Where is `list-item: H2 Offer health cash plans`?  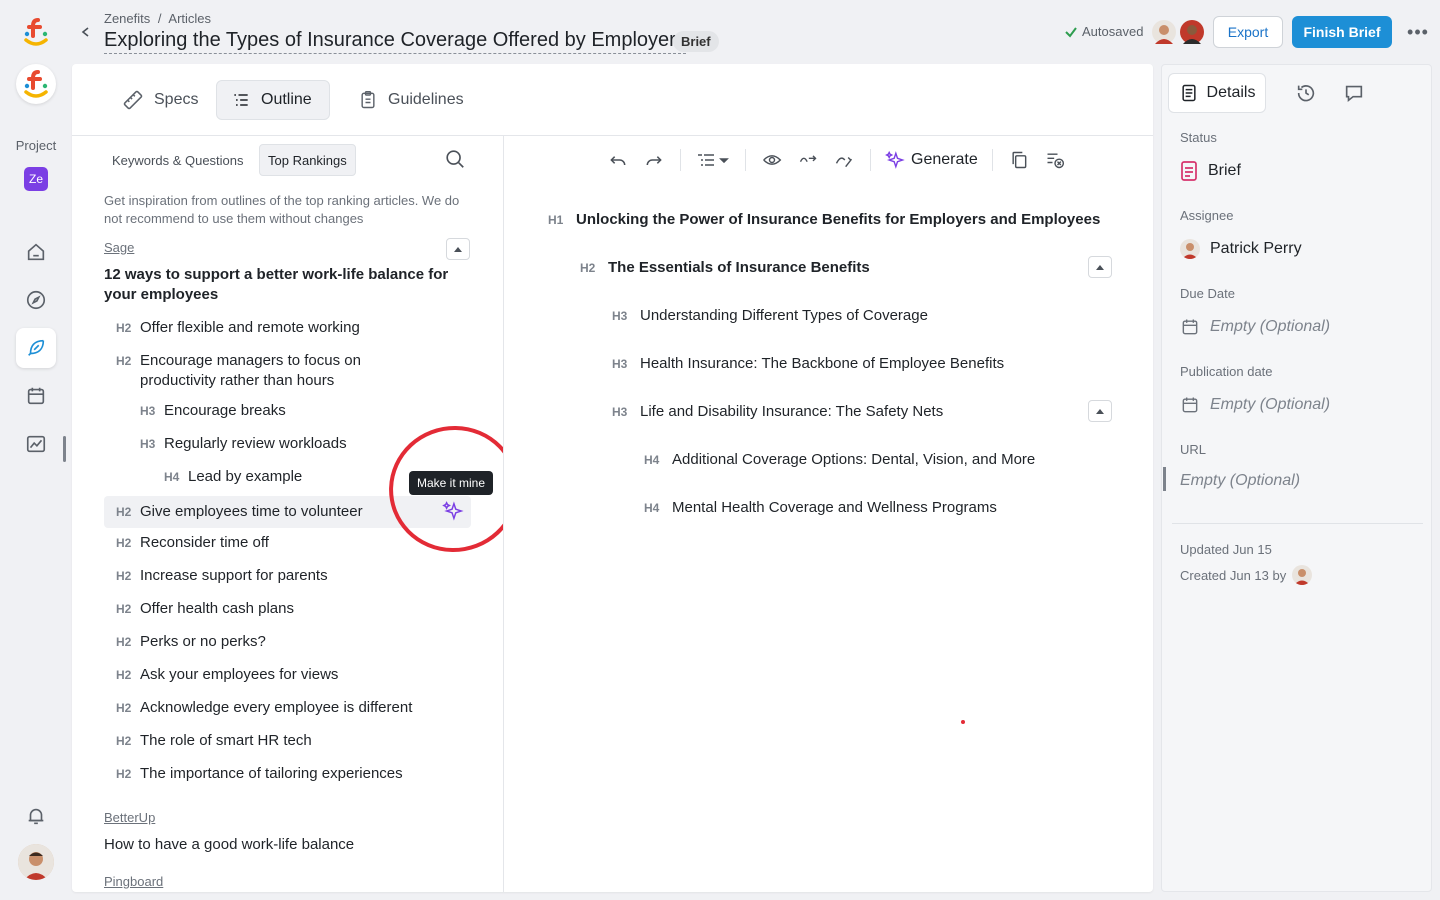 list-item: H2 Offer health cash plans is located at coordinates (287, 609).